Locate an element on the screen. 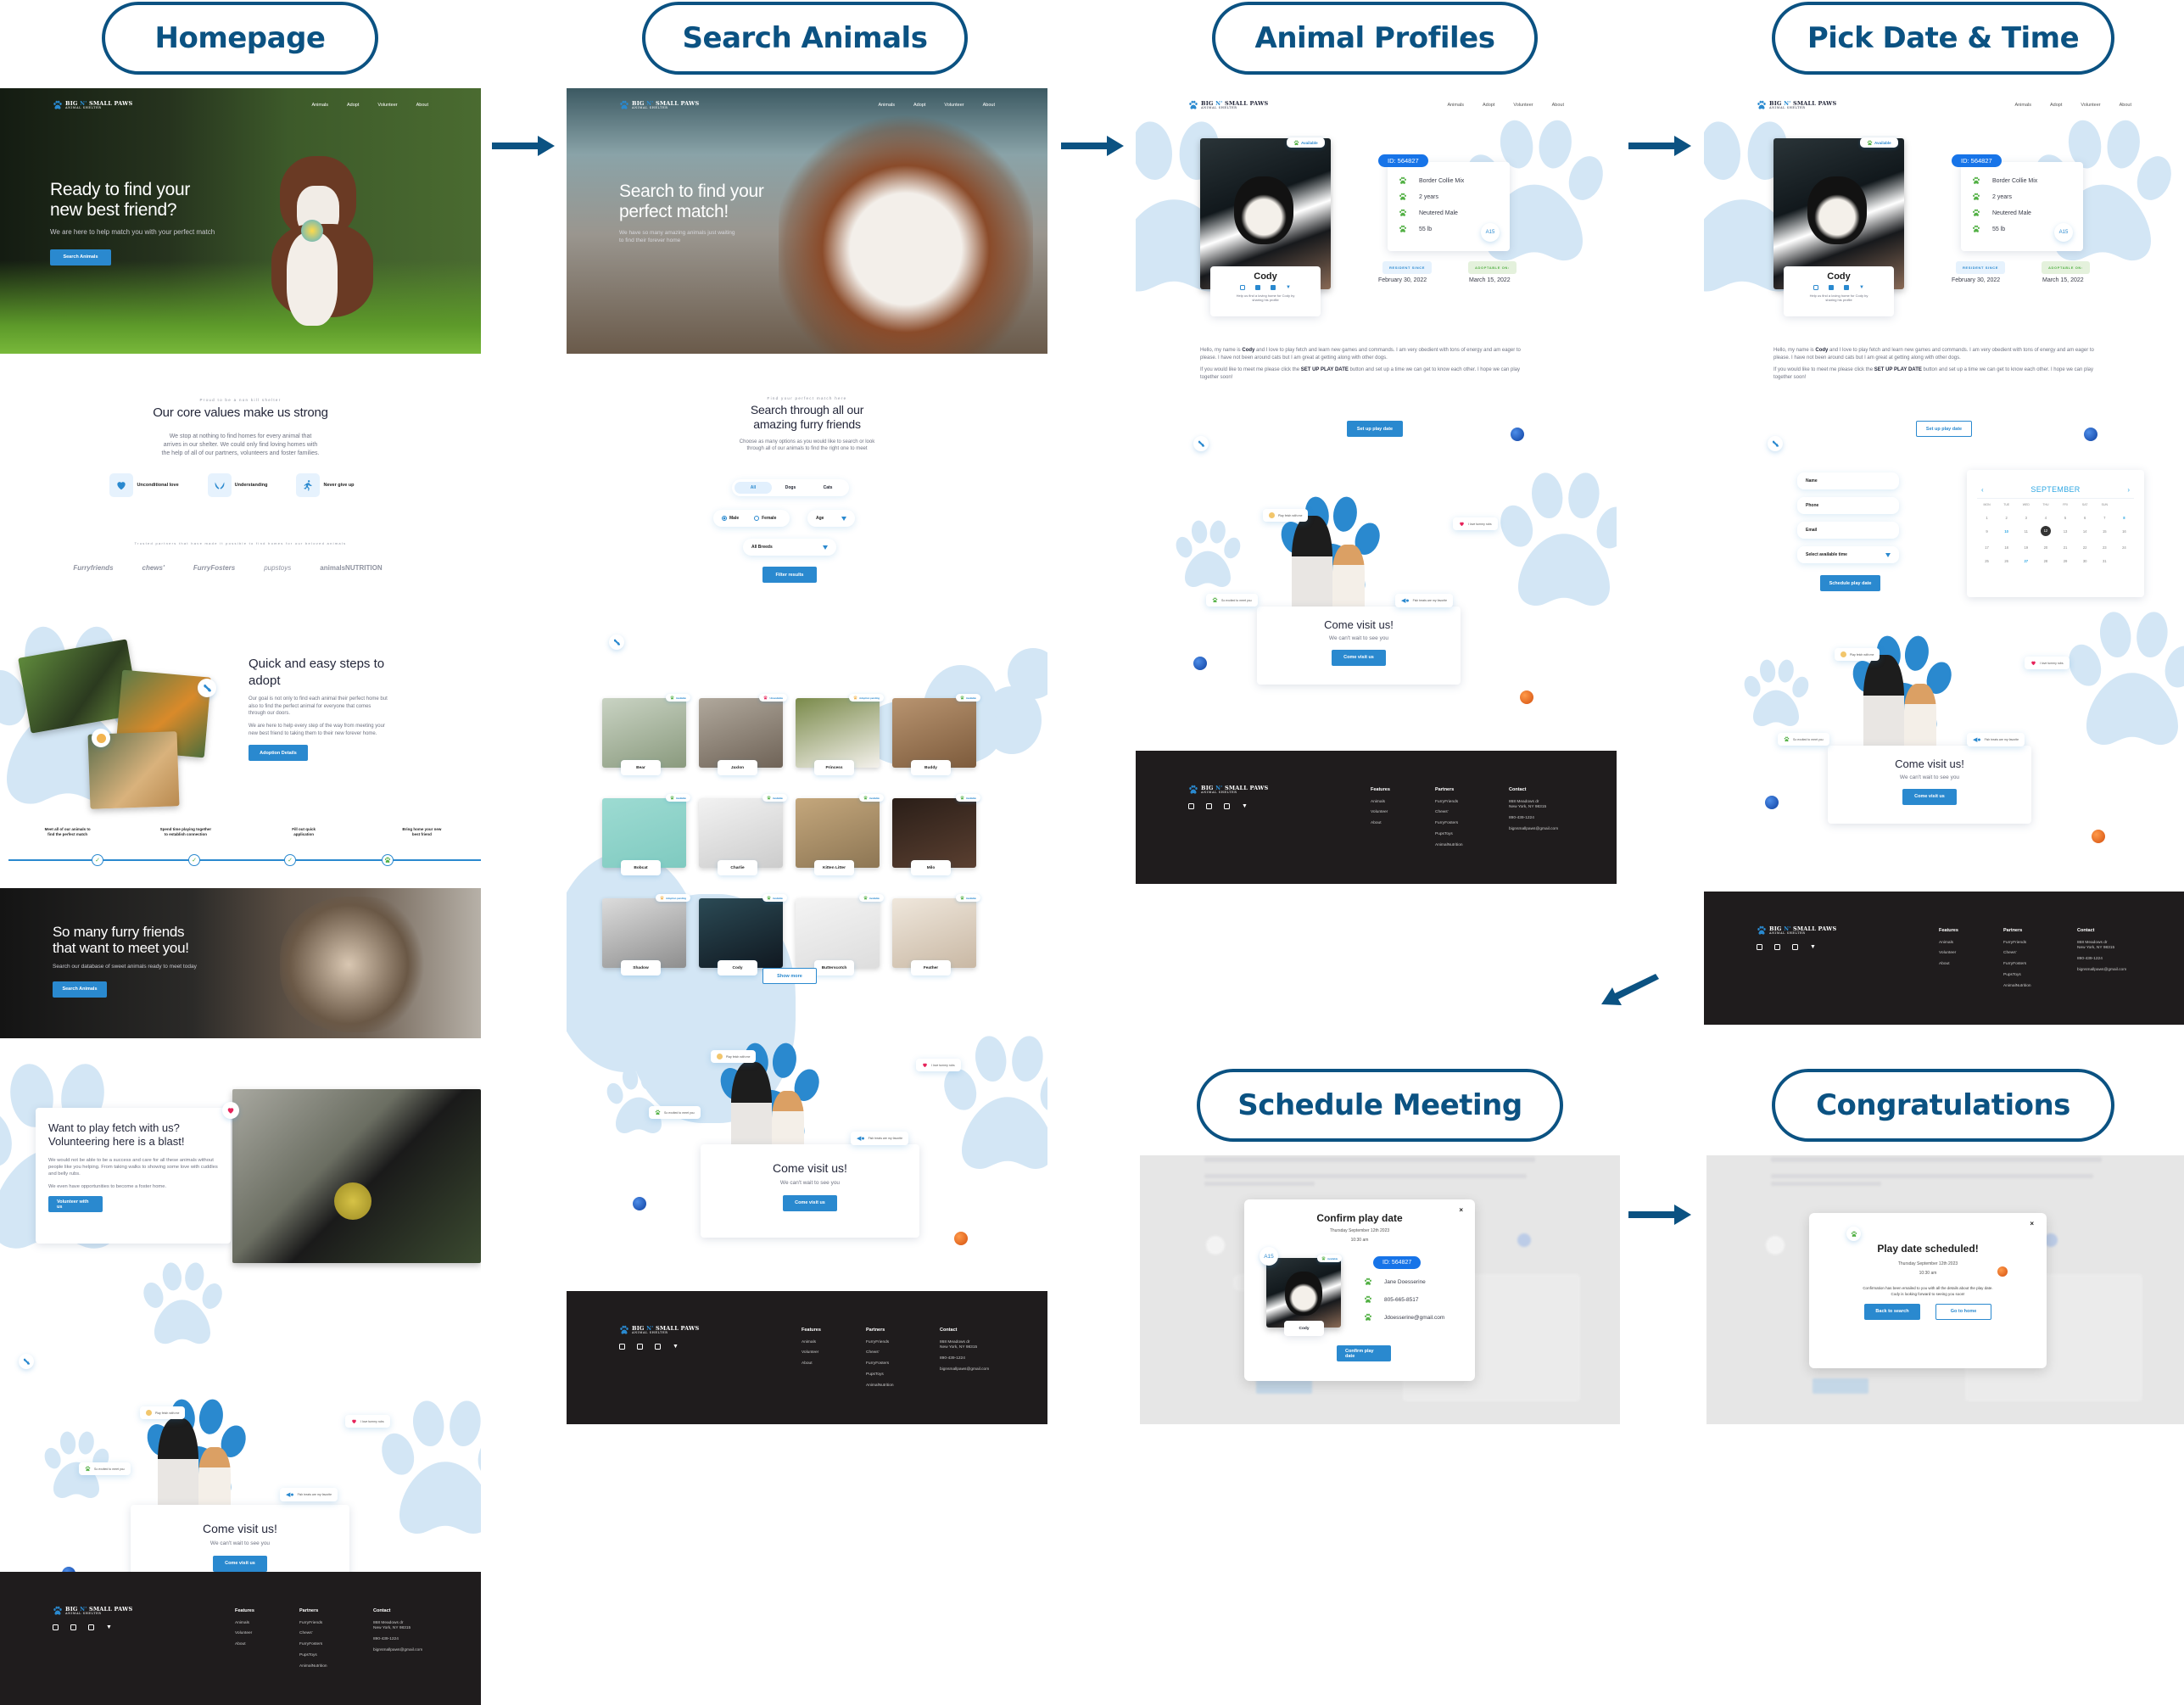 This screenshot has height=1705, width=2184. animal-card: Available Charlie is located at coordinates (743, 834).